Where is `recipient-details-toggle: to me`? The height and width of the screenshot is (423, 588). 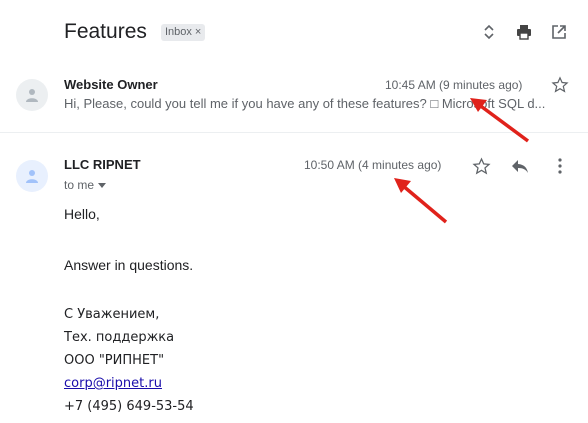
recipient-details-toggle: to me is located at coordinates (85, 185).